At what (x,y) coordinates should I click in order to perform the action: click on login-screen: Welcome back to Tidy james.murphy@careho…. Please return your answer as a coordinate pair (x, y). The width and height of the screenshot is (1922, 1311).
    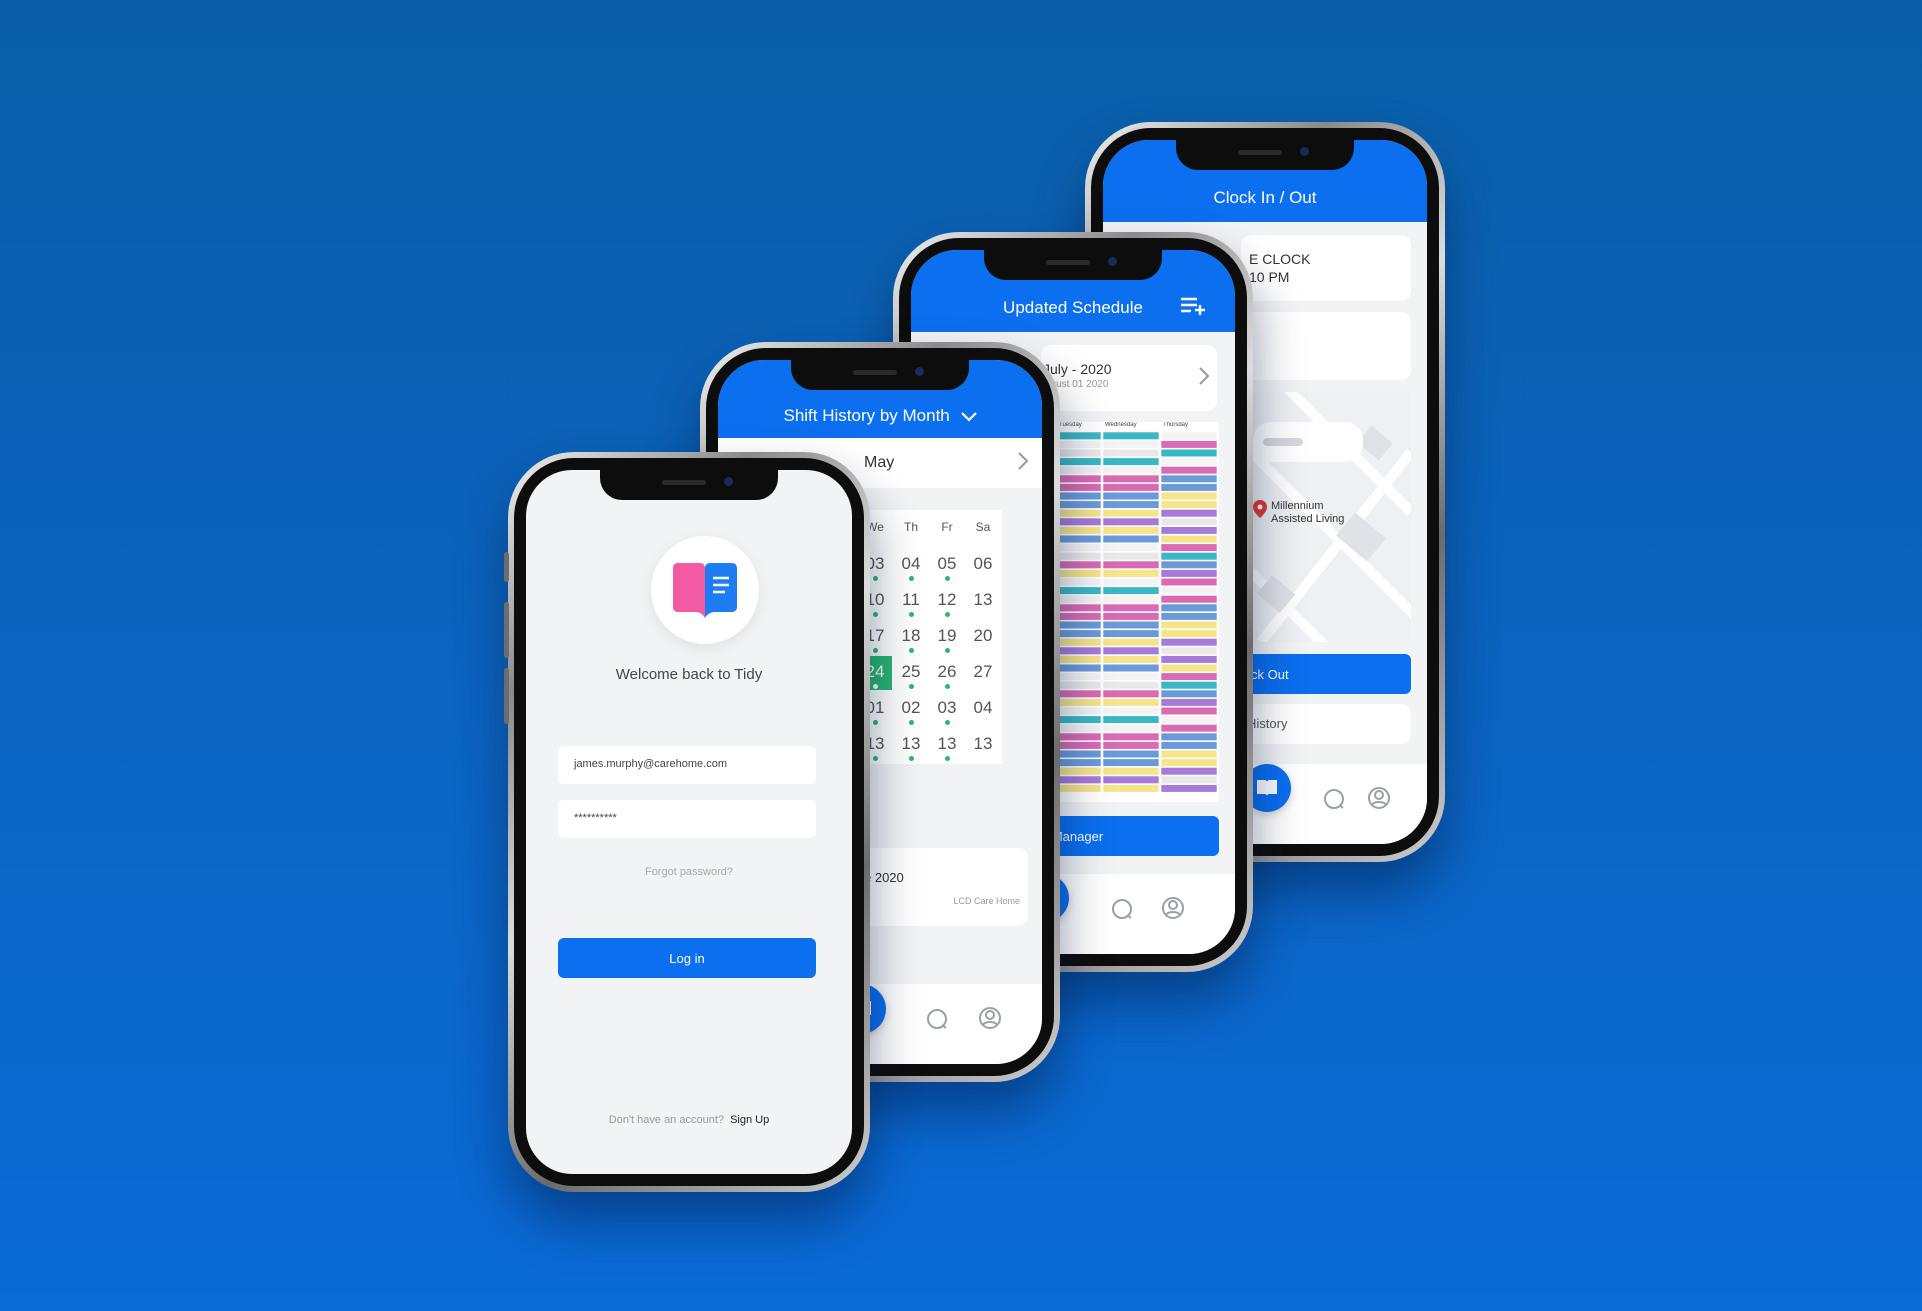
    Looking at the image, I should click on (689, 822).